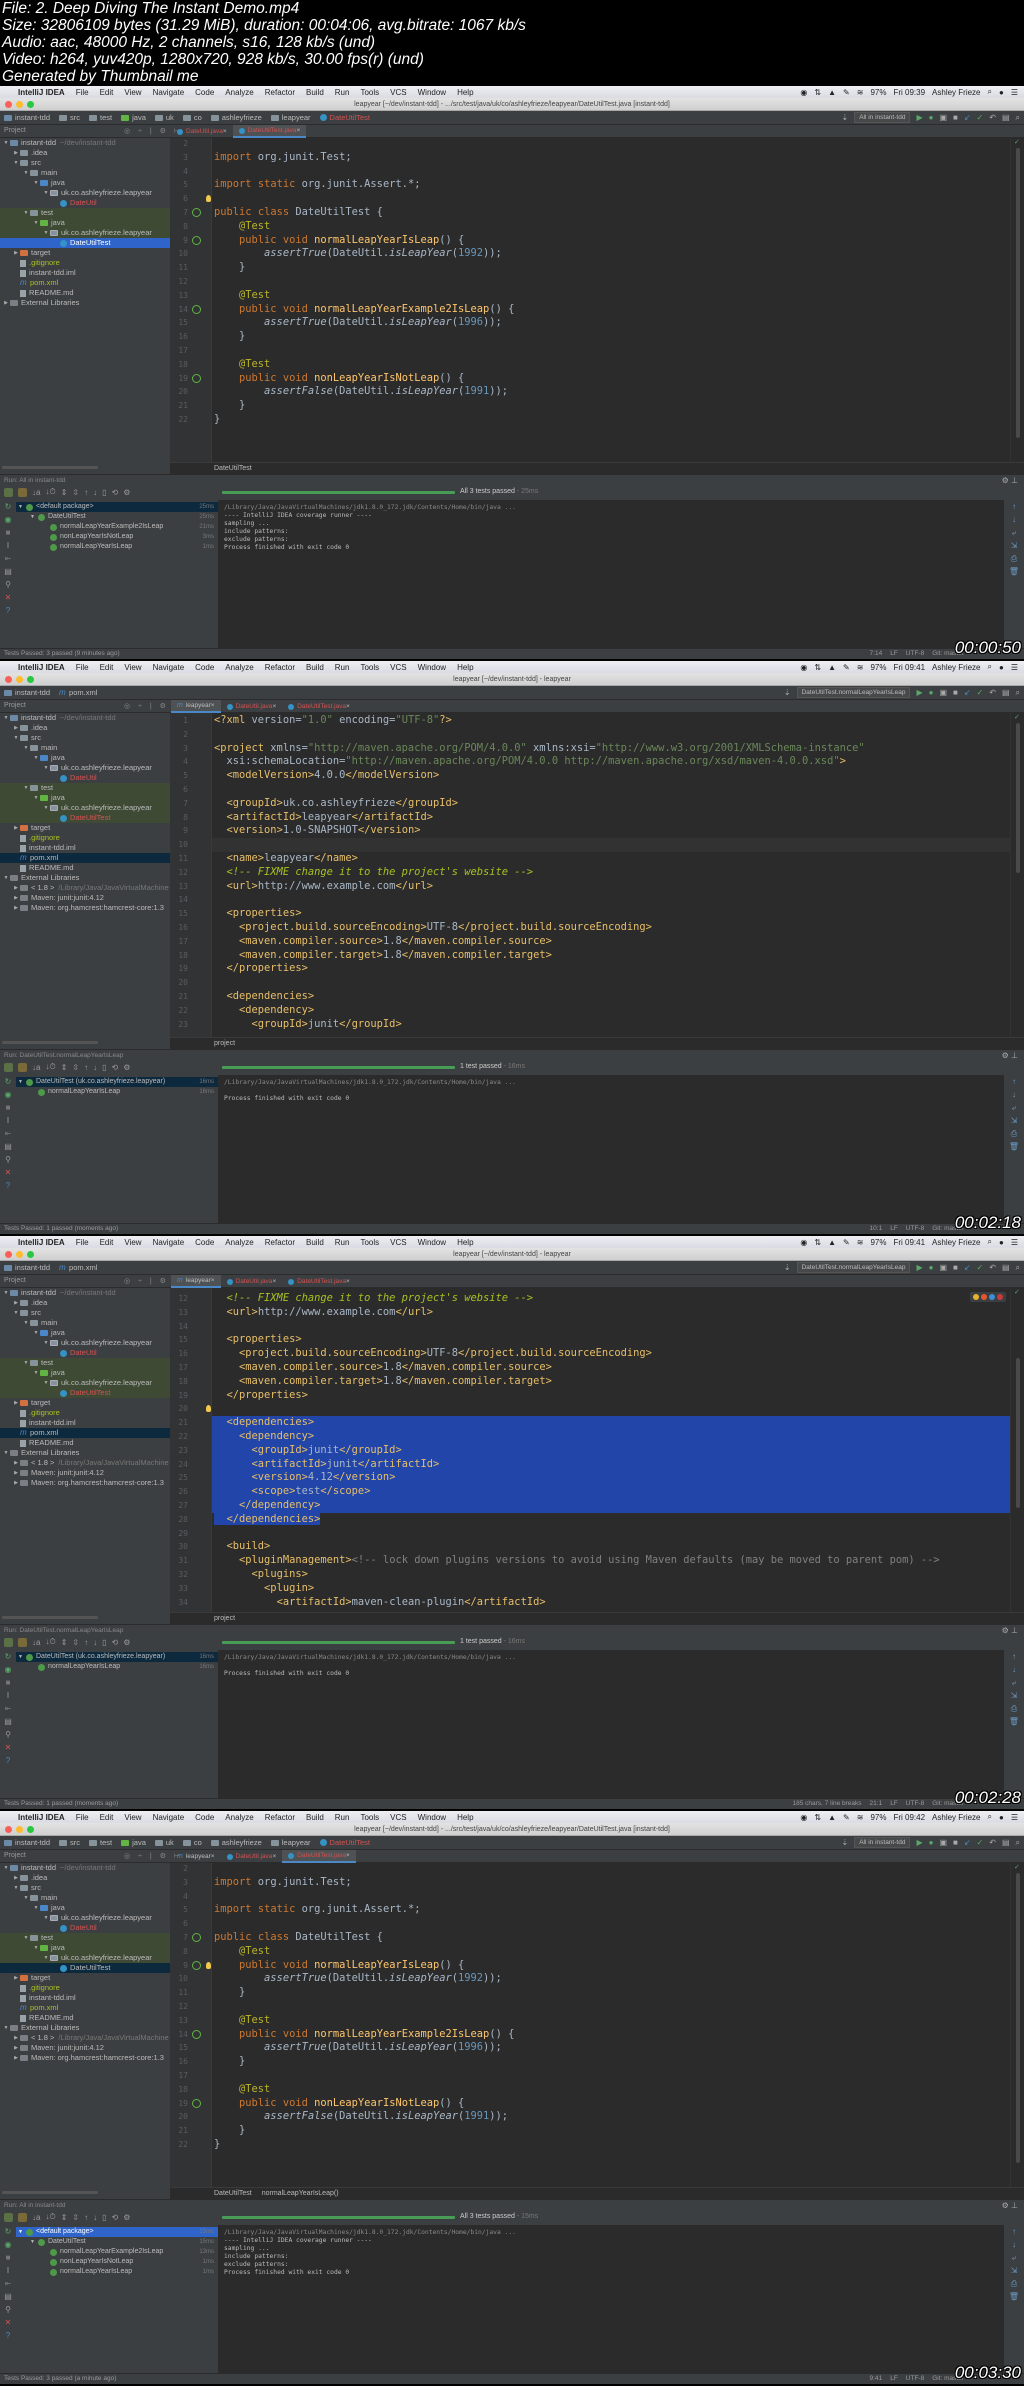  I want to click on test-result-item: normalLeapYearIsLeap 16ms, so click(117, 1092).